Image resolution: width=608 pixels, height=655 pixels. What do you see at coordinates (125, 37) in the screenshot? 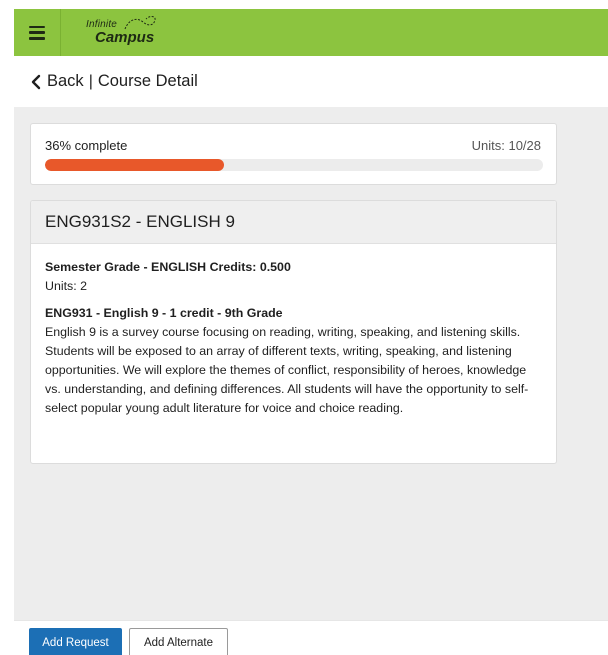
I see `logo-text-campus: Campus` at bounding box center [125, 37].